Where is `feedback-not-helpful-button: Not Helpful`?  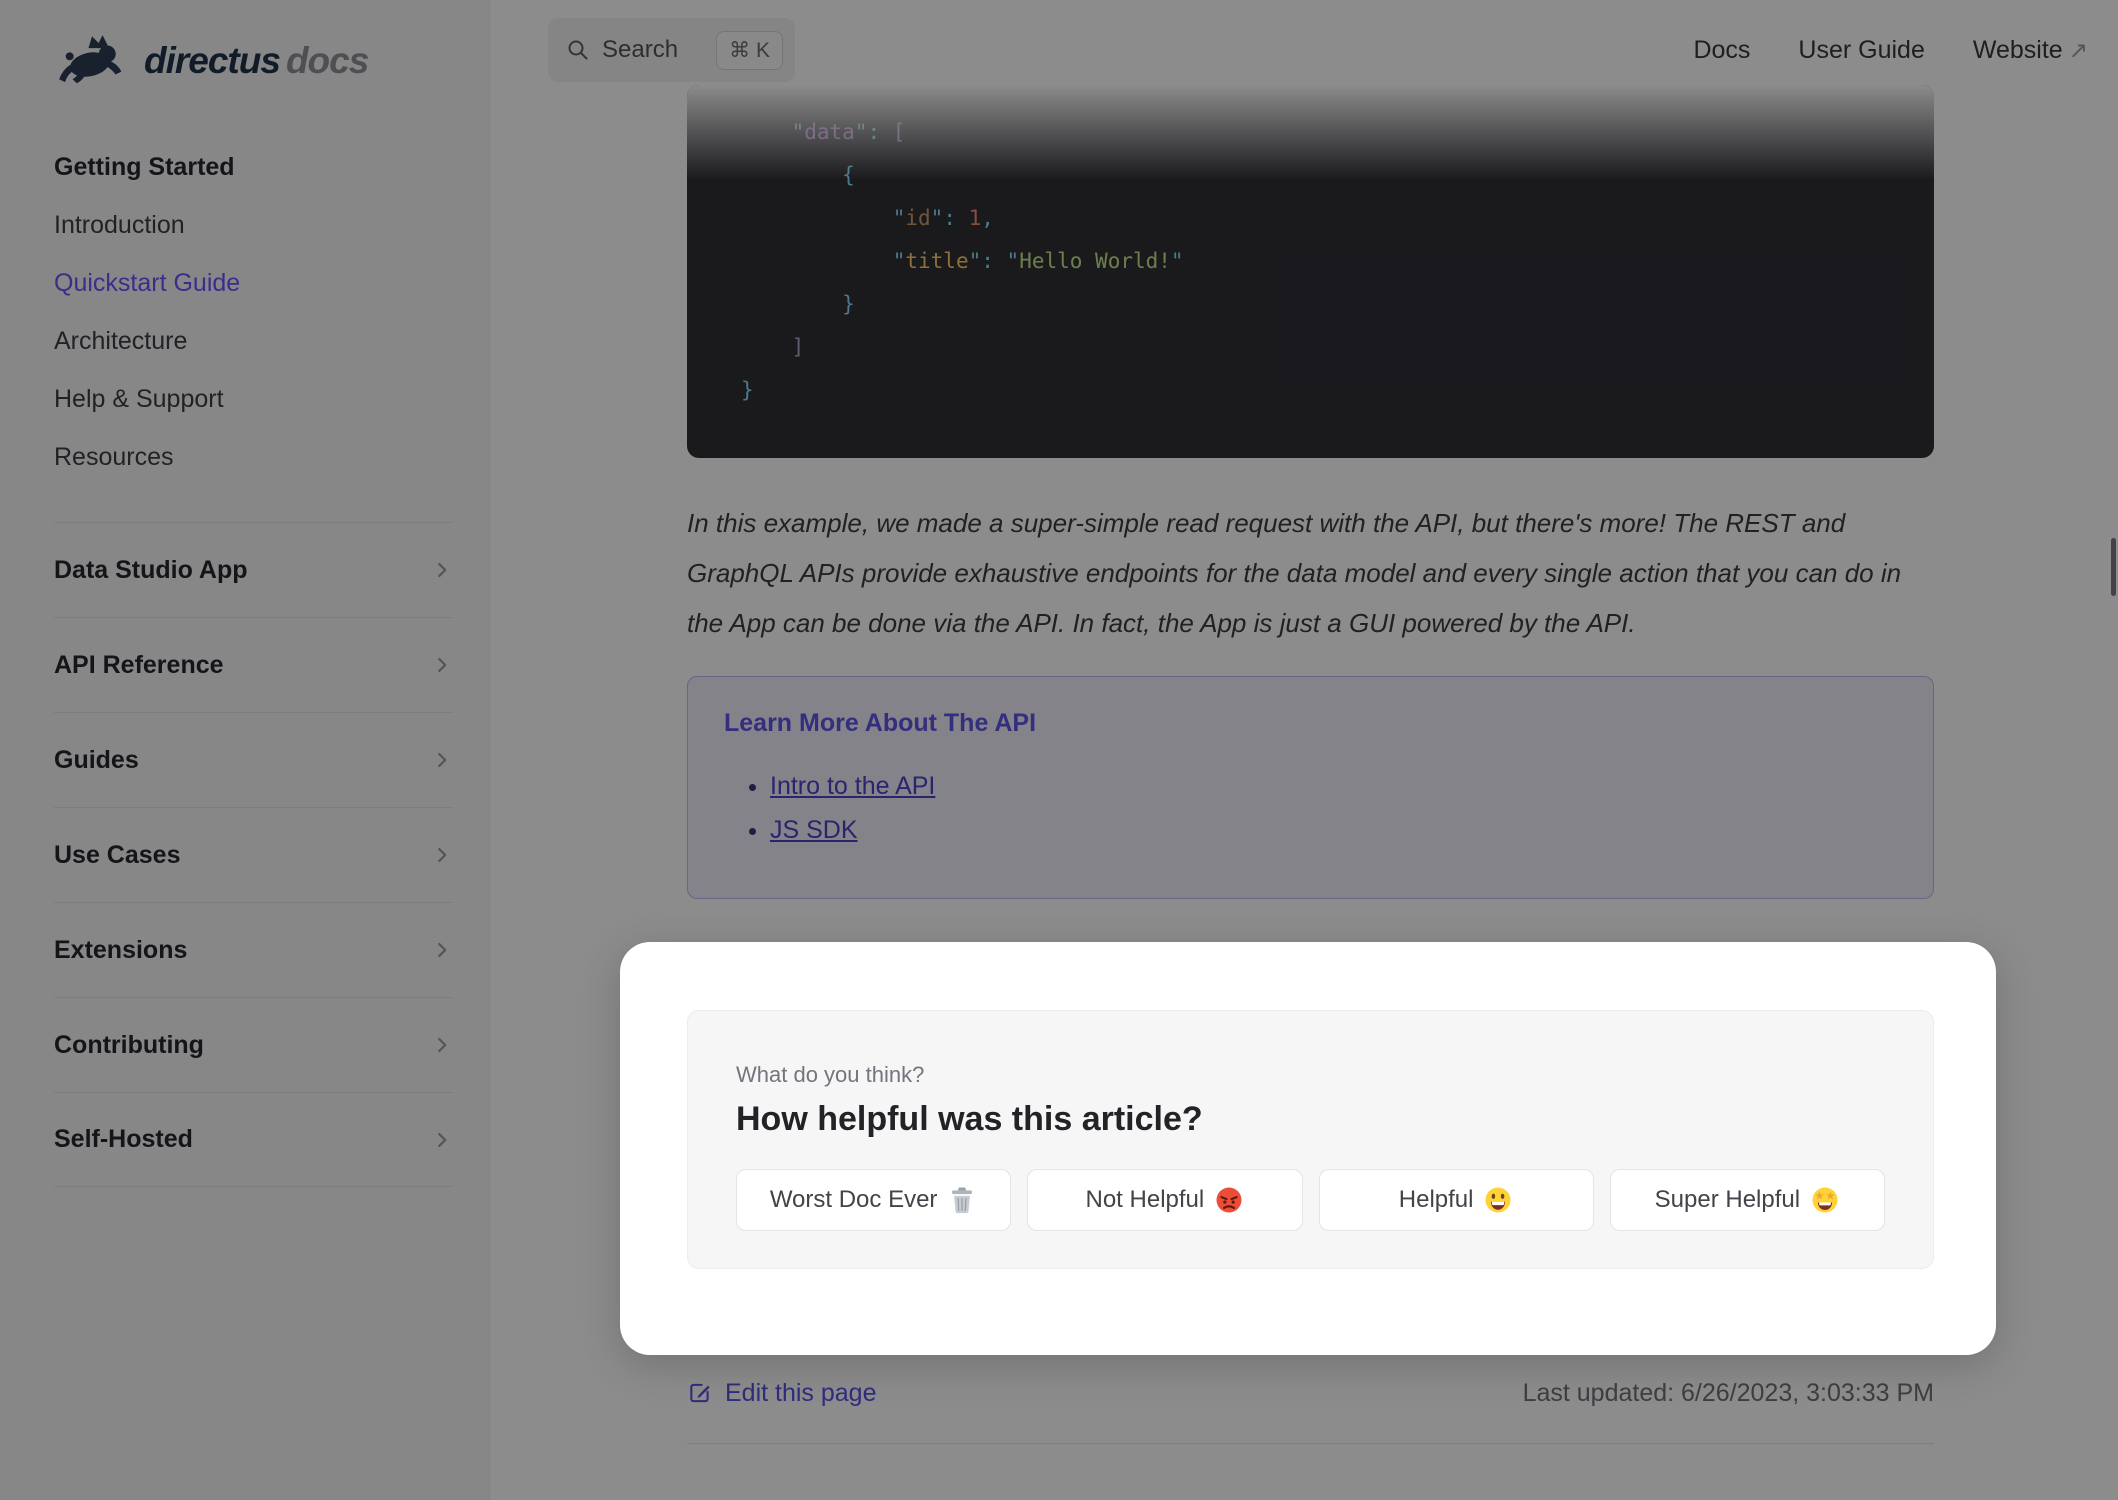
feedback-not-helpful-button: Not Helpful is located at coordinates (1165, 1200).